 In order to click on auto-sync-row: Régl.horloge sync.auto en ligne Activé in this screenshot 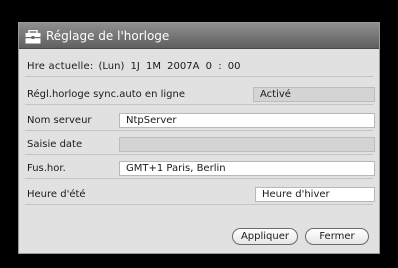, I will do `click(200, 95)`.